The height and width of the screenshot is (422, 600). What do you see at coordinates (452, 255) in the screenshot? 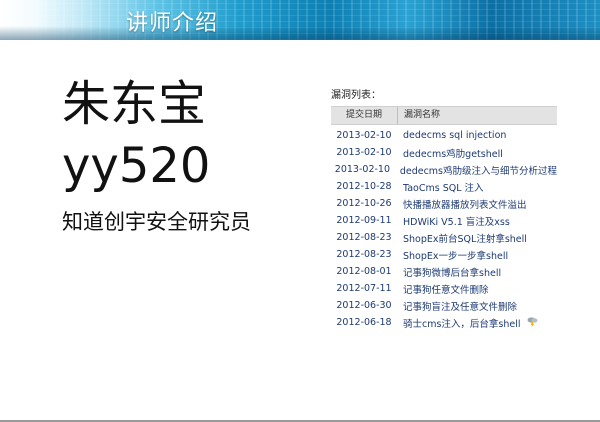
I see `row-name-link: ShopEx一步一步拿shell` at bounding box center [452, 255].